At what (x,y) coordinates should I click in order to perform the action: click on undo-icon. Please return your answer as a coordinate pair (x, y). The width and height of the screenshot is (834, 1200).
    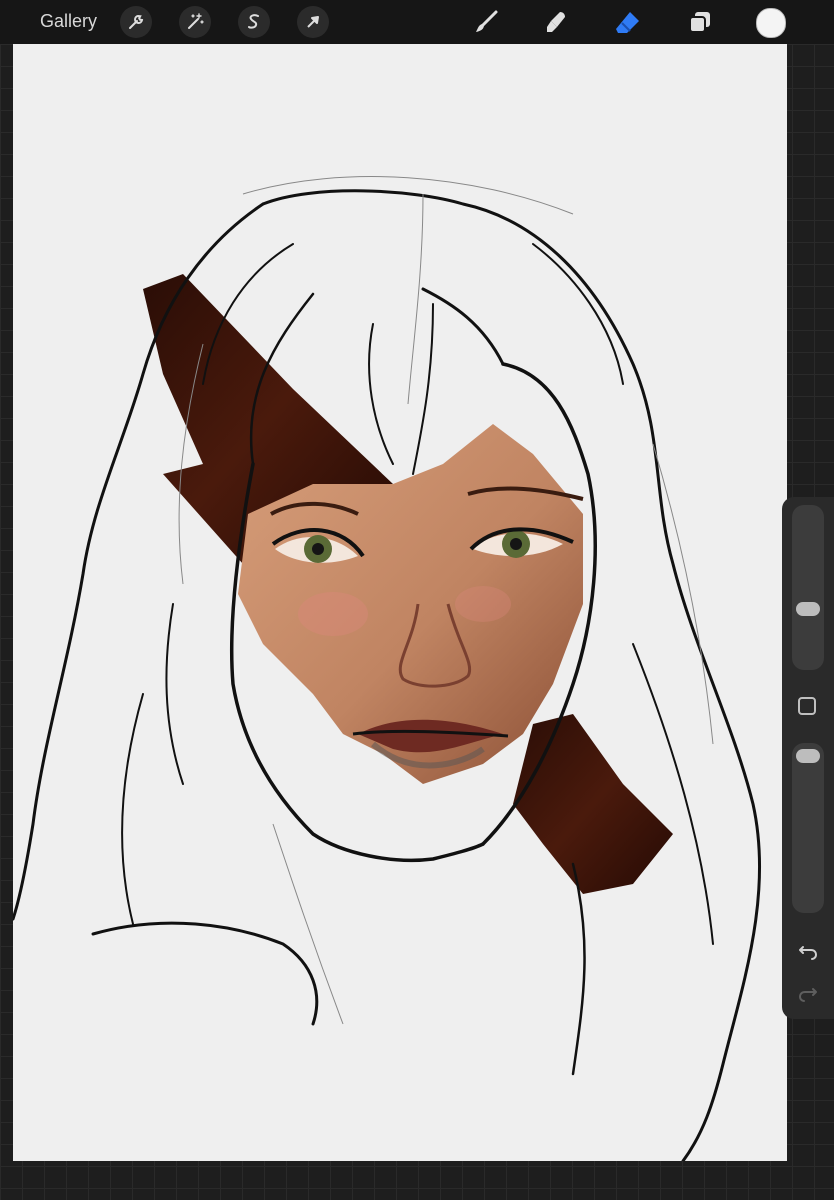
    Looking at the image, I should click on (808, 951).